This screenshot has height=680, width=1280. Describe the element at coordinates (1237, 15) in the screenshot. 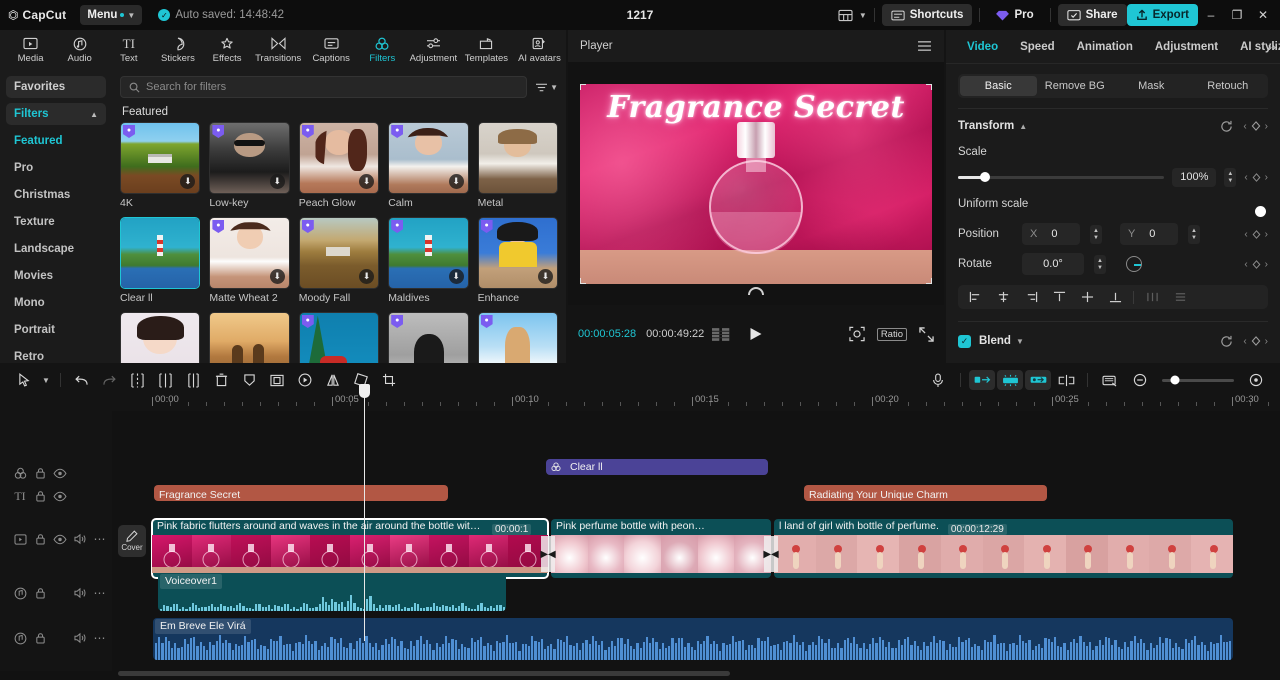

I see `maximize-button: ❐` at that location.